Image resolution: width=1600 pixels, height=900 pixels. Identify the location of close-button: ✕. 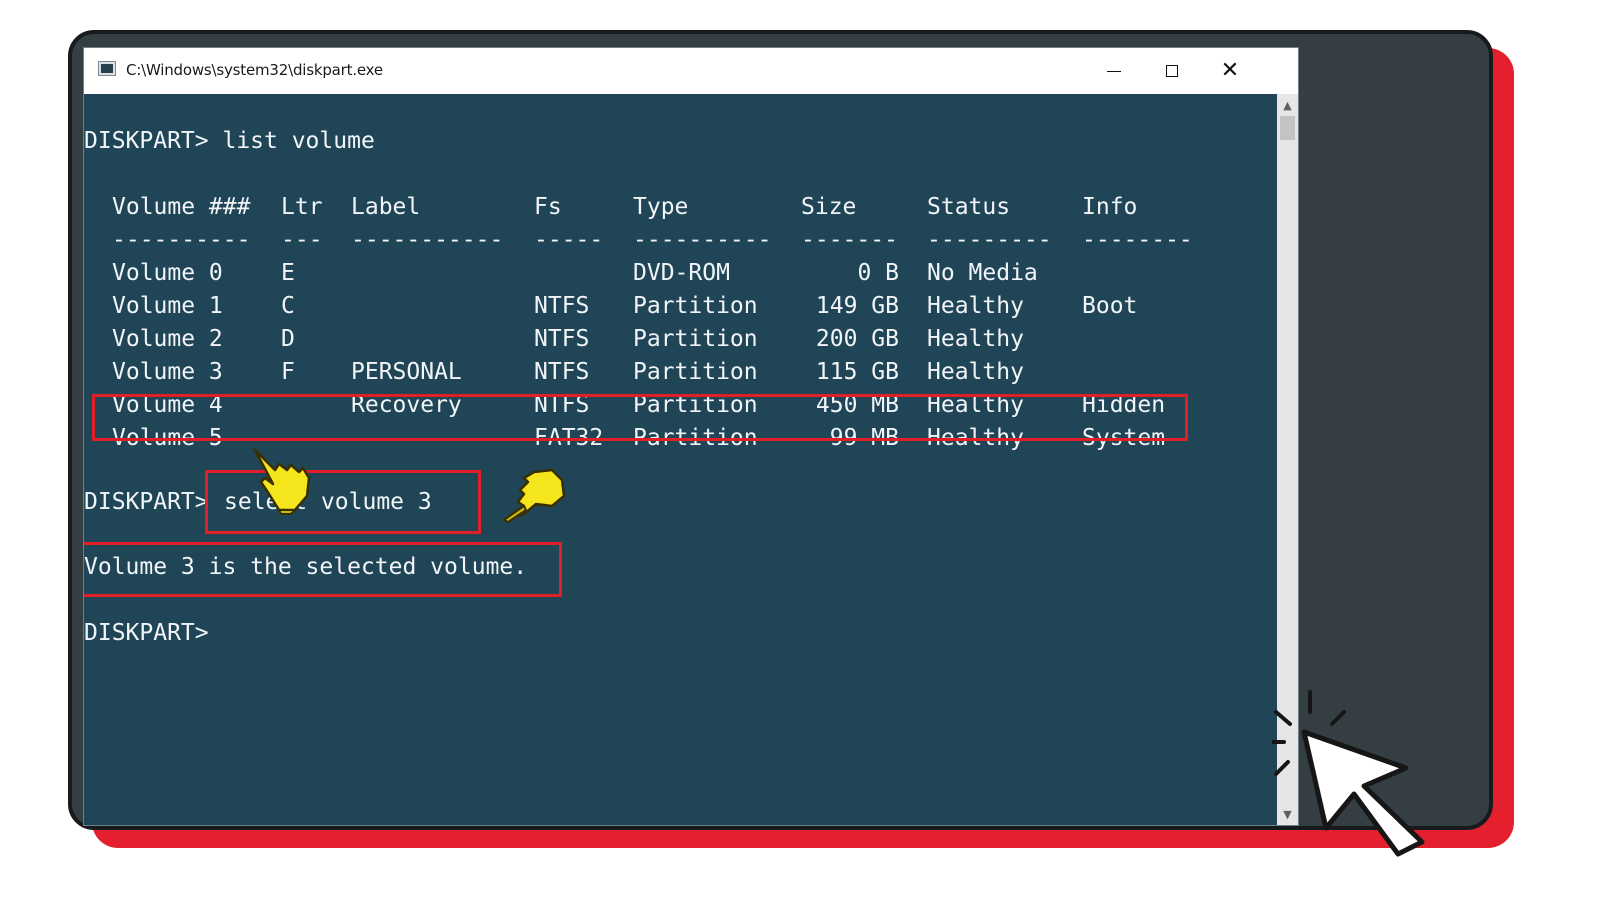
(1230, 71).